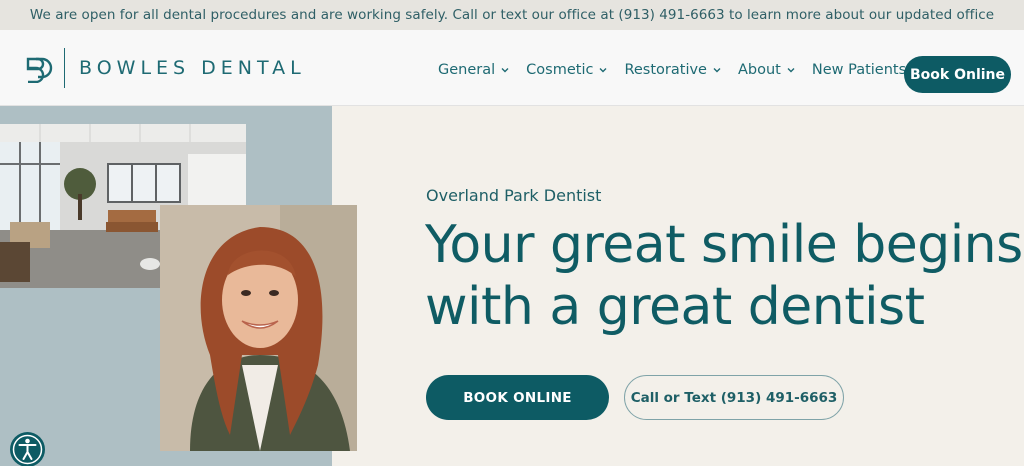 Image resolution: width=1024 pixels, height=466 pixels. I want to click on hero-book-online-button: BOOK ONLINE, so click(517, 397).